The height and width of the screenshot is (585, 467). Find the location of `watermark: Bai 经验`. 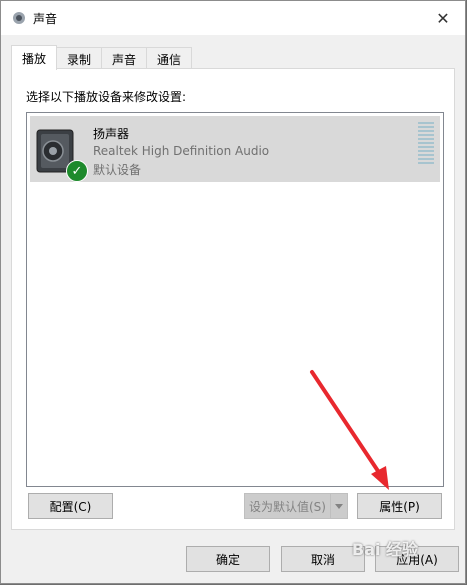

watermark: Bai 经验 is located at coordinates (385, 549).